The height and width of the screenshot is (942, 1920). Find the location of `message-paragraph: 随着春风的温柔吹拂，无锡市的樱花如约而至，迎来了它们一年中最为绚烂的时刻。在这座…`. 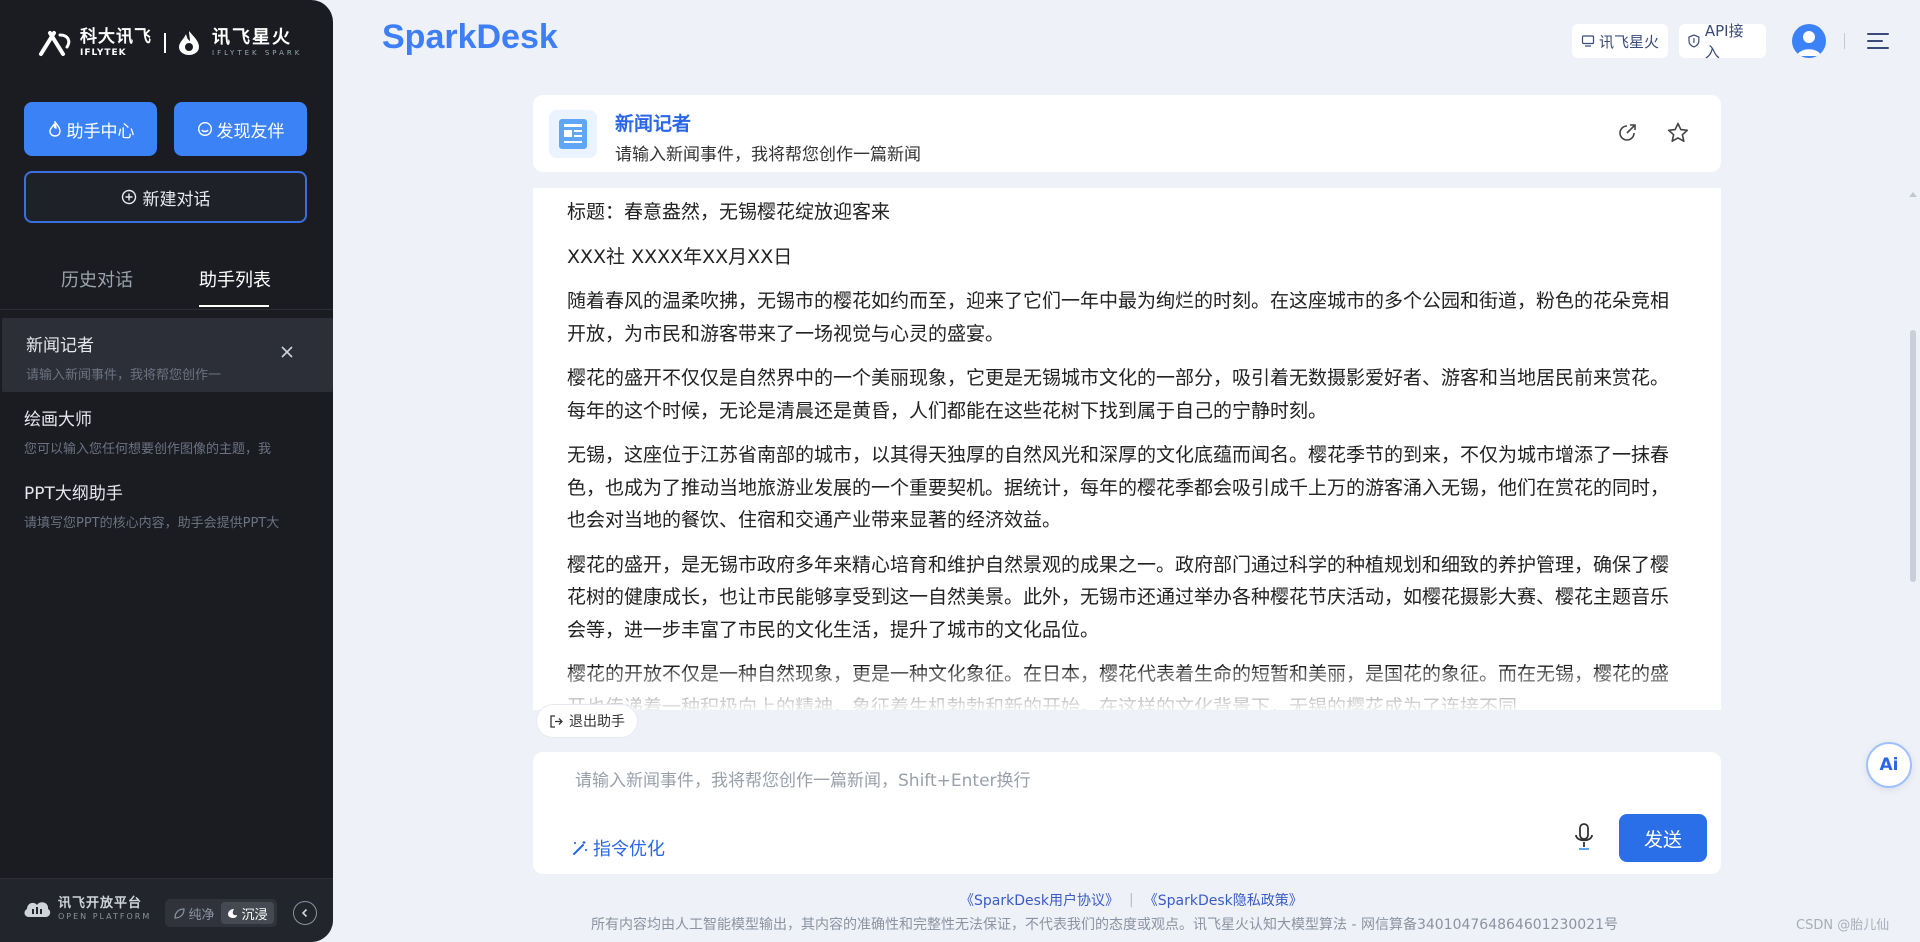

message-paragraph: 随着春风的温柔吹拂，无锡市的樱花如约而至，迎来了它们一年中最为绚烂的时刻。在这座… is located at coordinates (1118, 317).